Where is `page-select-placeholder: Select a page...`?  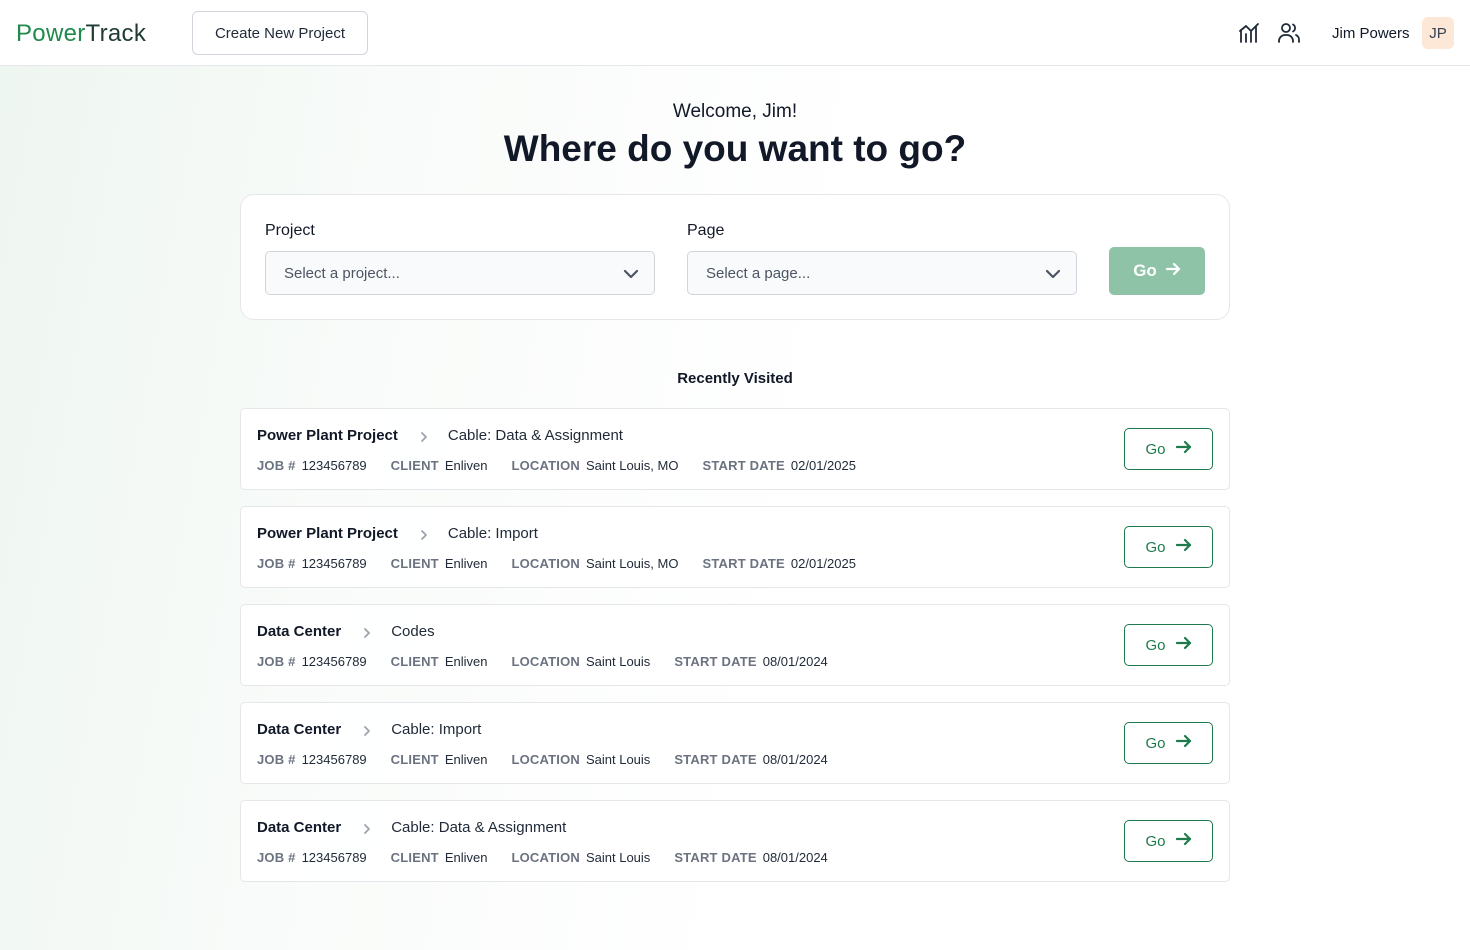 page-select-placeholder: Select a page... is located at coordinates (758, 273).